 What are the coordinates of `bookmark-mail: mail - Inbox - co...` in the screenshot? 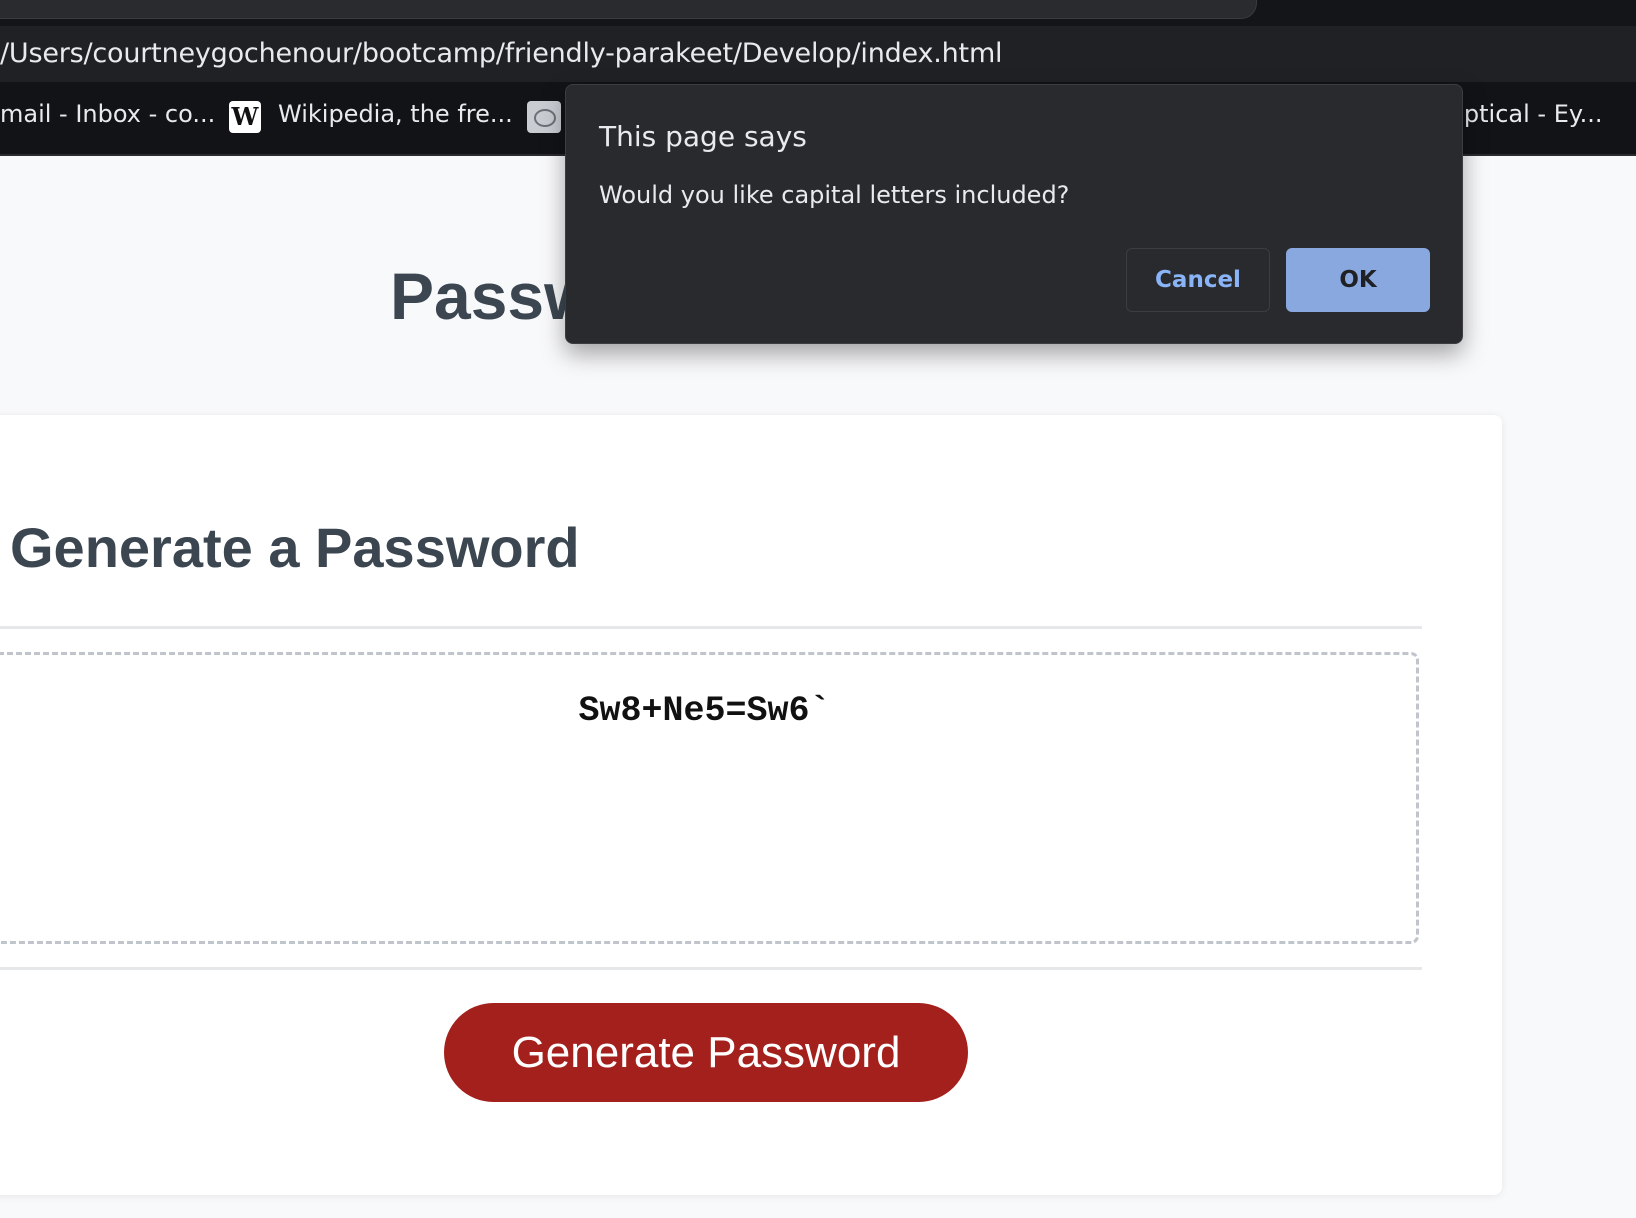 It's located at (107, 114).